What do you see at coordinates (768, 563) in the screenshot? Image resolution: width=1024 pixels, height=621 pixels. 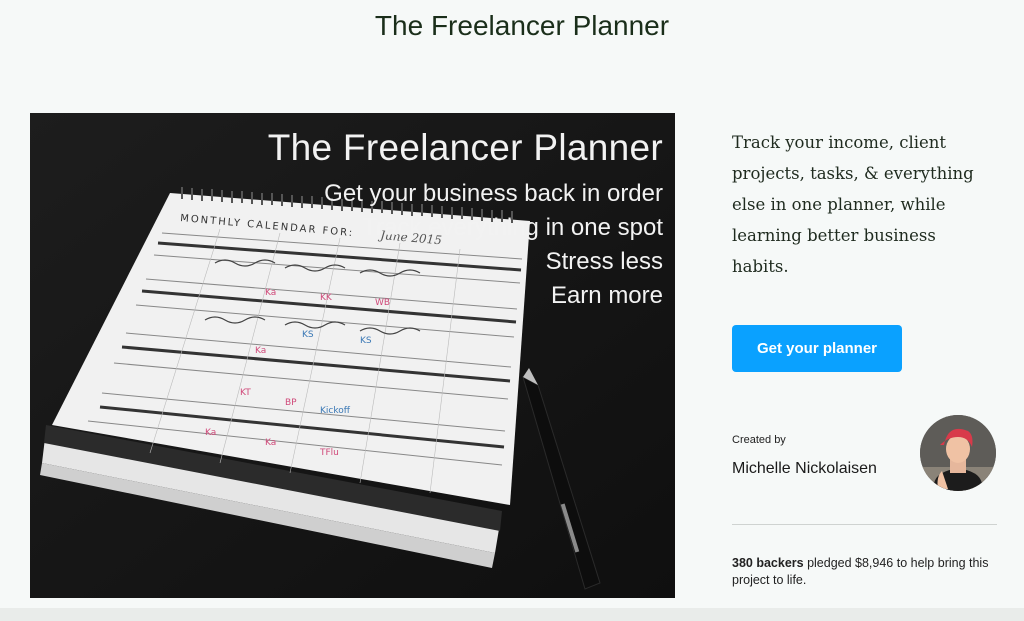 I see `backers-count: 380 backers` at bounding box center [768, 563].